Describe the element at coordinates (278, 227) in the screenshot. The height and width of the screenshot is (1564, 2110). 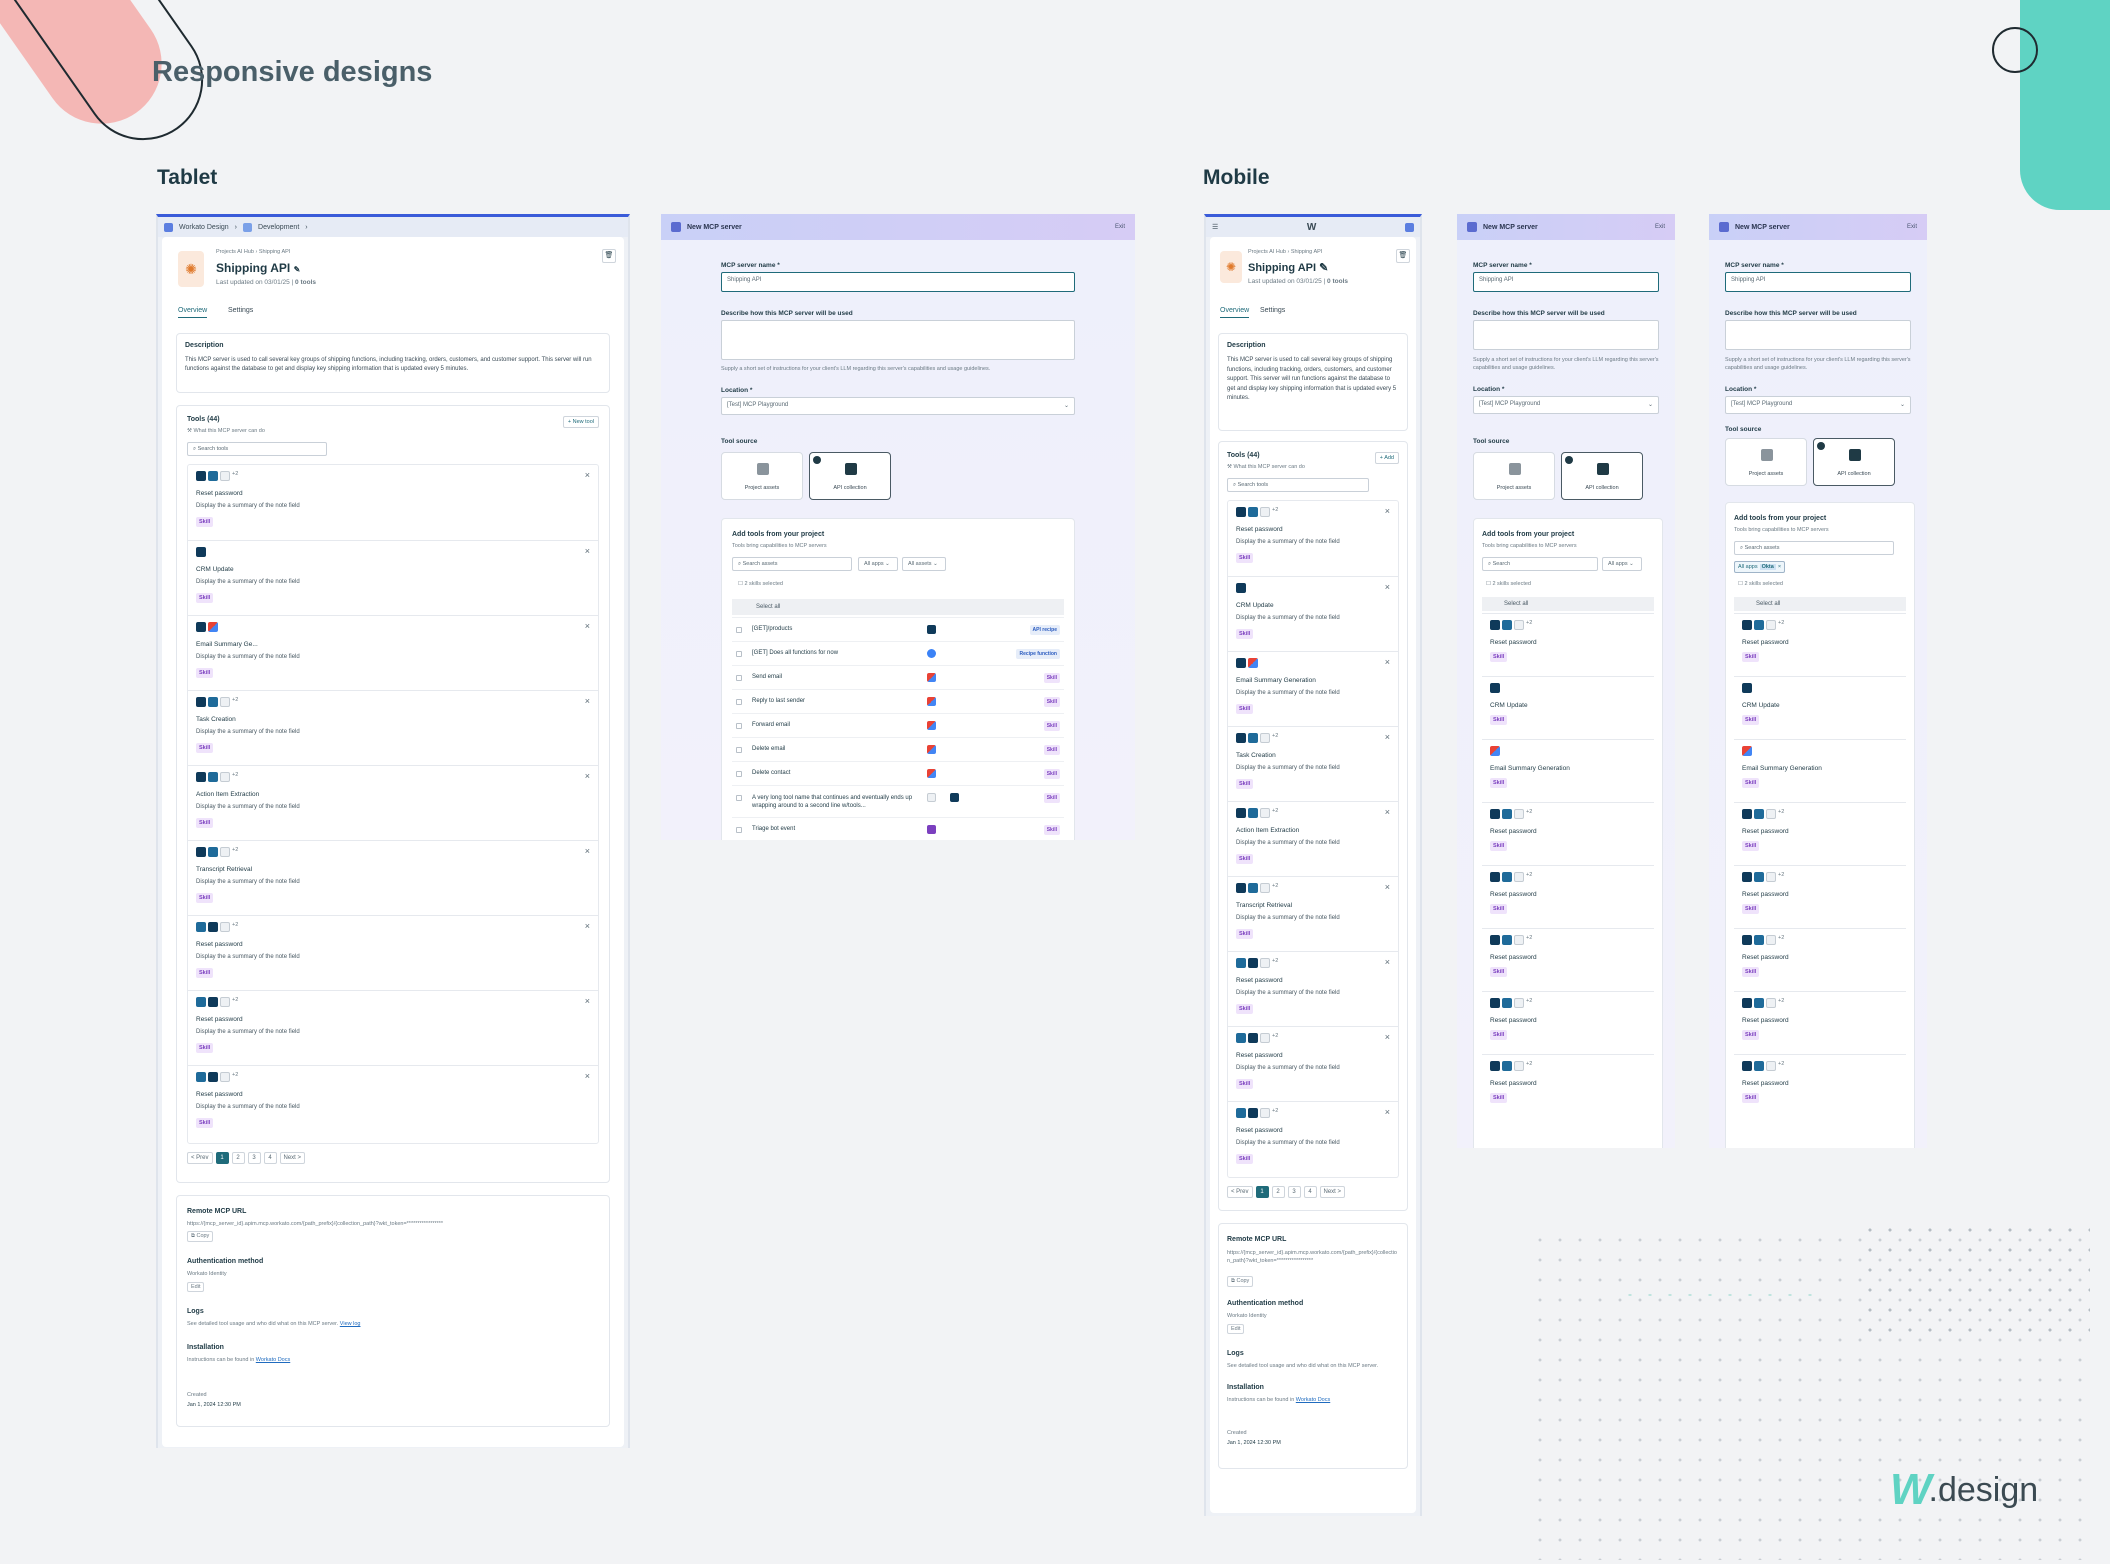
I see `crumb-dev: Development` at that location.